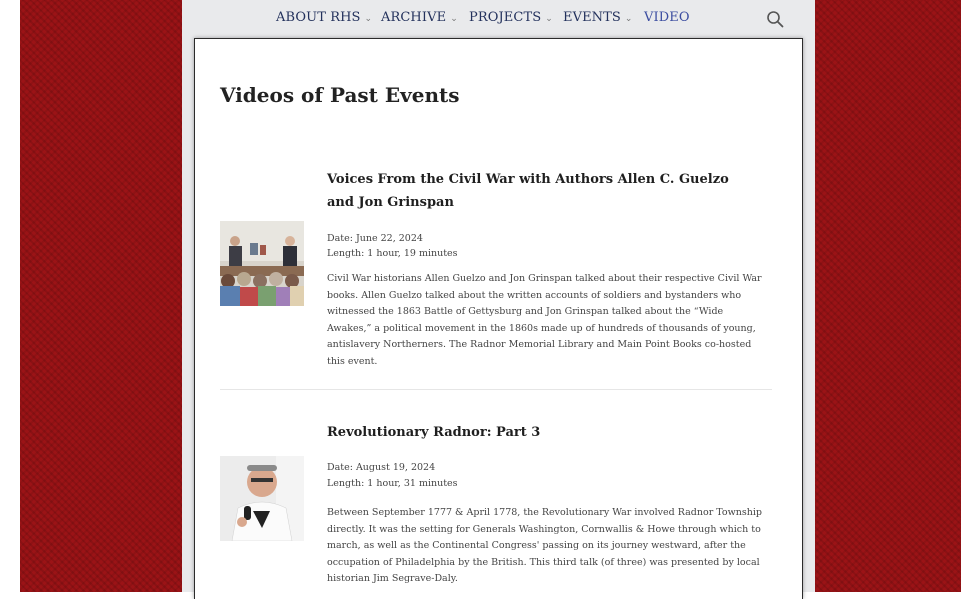 The height and width of the screenshot is (599, 961). Describe the element at coordinates (592, 17) in the screenshot. I see `nav-item-label: EVENTS` at that location.